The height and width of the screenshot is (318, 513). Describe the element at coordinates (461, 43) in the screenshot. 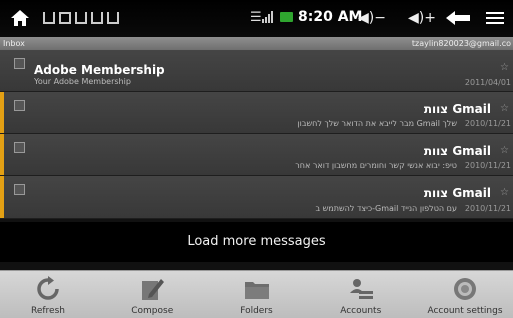

I see `account-email: tzaylin820023@gmail.co` at that location.